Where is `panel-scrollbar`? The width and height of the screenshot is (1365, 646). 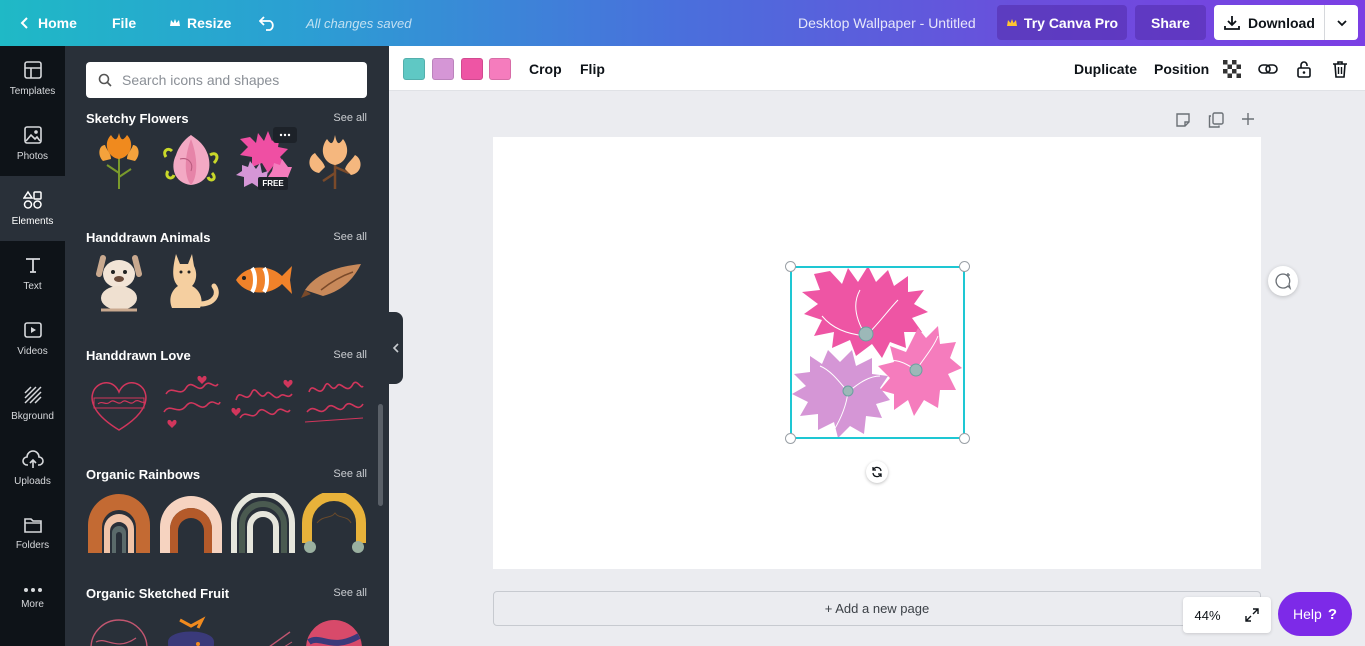
panel-scrollbar is located at coordinates (380, 455).